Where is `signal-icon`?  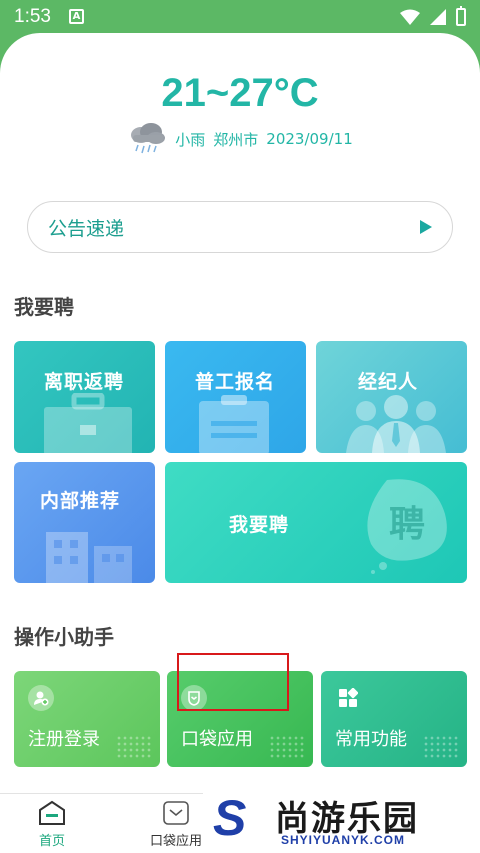
signal-icon is located at coordinates (438, 16).